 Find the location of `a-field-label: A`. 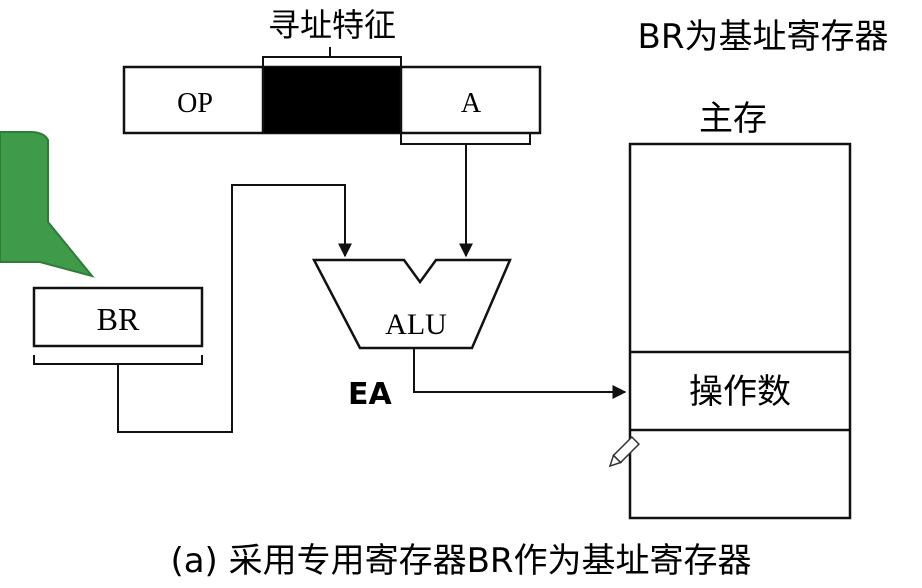

a-field-label: A is located at coordinates (471, 103).